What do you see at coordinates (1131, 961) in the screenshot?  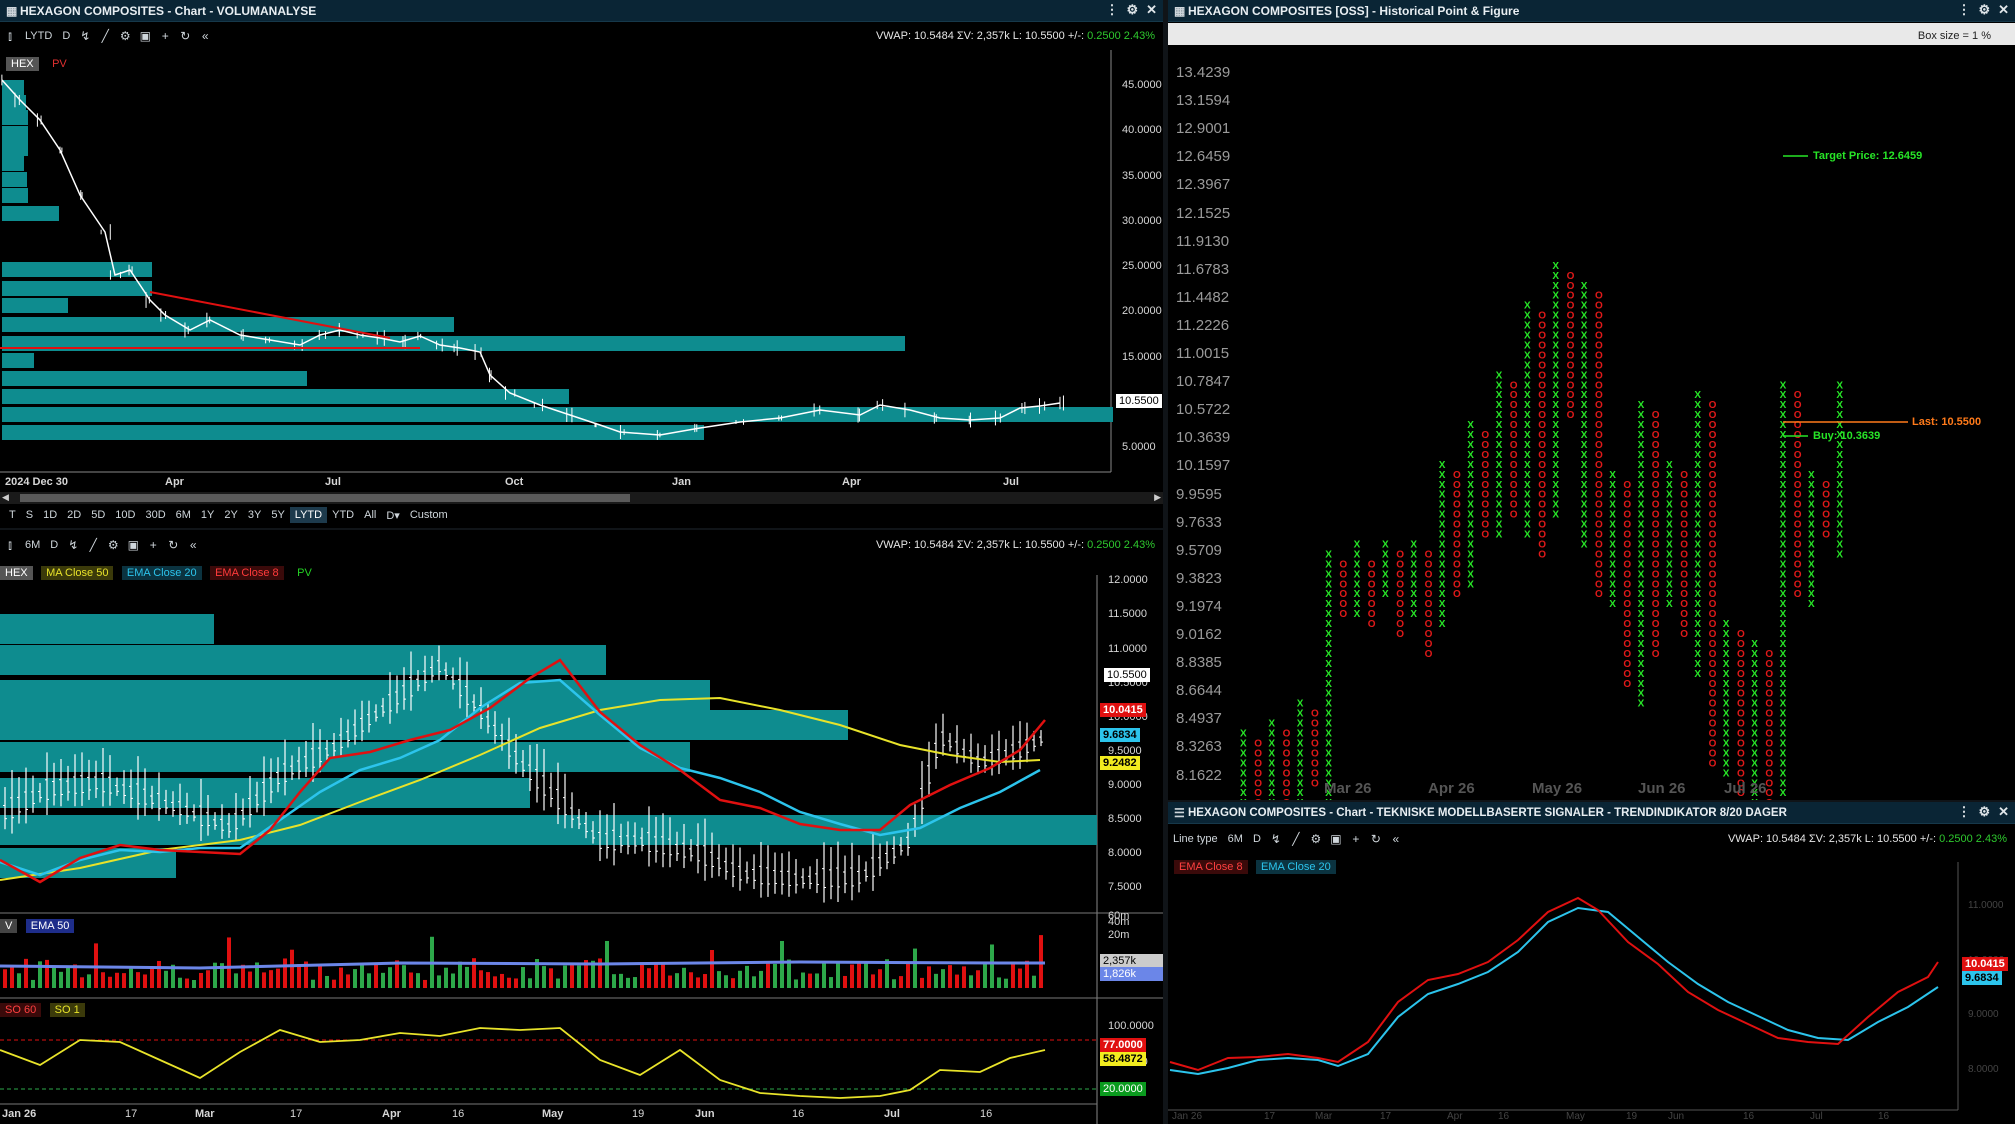 I see `volume-box: 2,357k` at bounding box center [1131, 961].